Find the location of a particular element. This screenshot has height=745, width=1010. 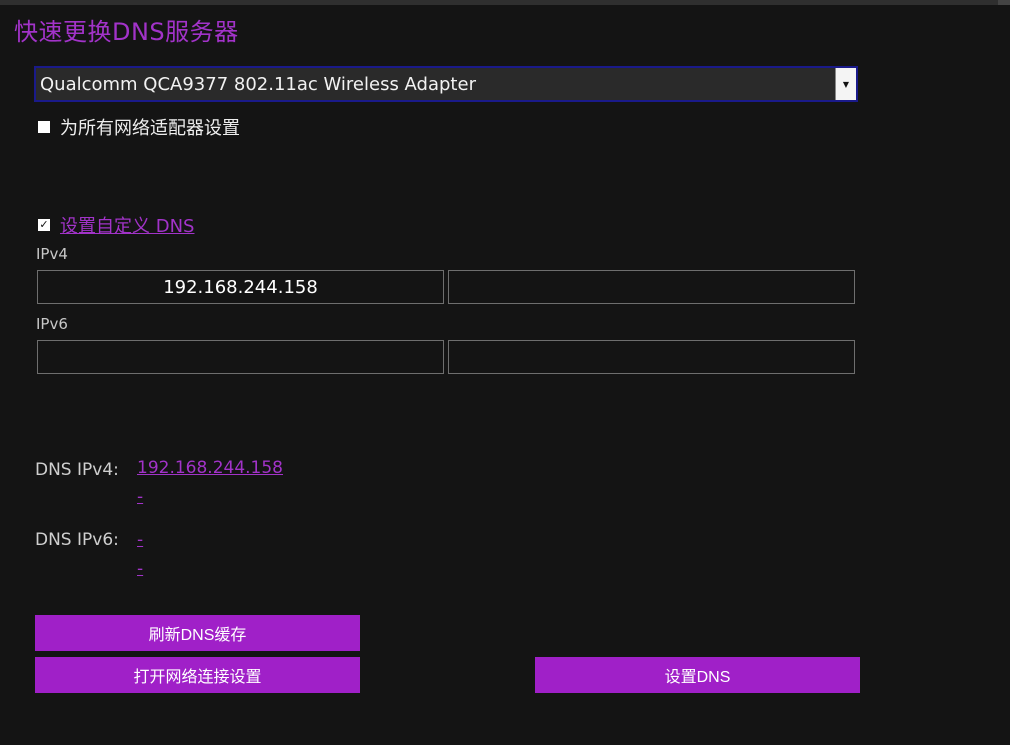

window-top-border is located at coordinates (505, 2).